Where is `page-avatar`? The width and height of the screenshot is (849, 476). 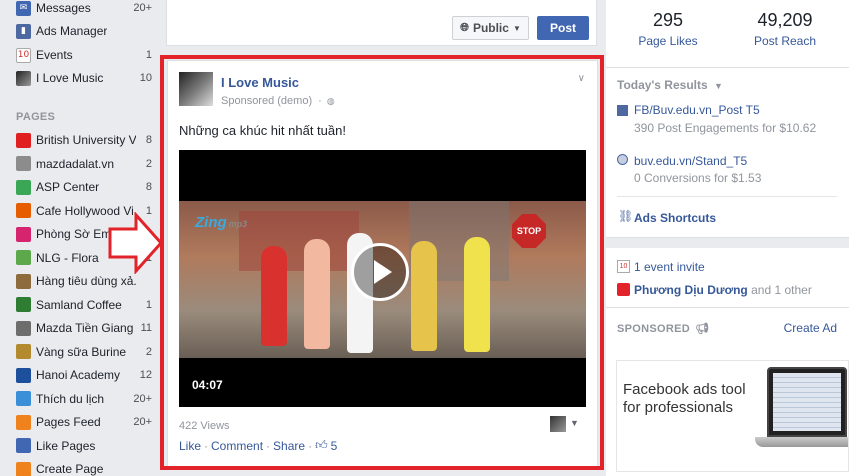 page-avatar is located at coordinates (196, 89).